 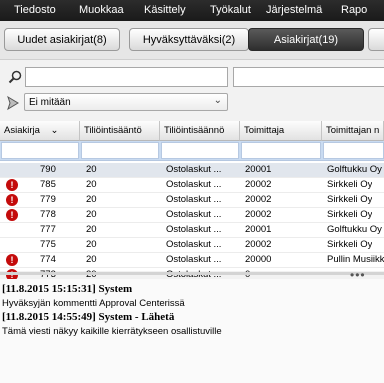 I want to click on cell-document: 785, so click(x=48, y=184).